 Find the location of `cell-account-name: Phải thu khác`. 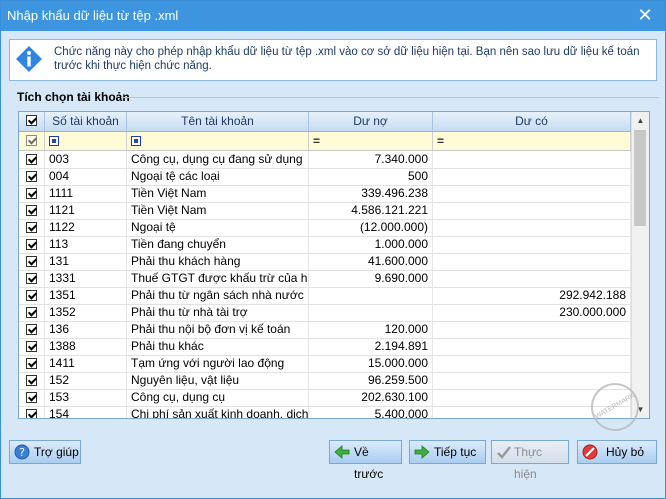

cell-account-name: Phải thu khác is located at coordinates (218, 346).